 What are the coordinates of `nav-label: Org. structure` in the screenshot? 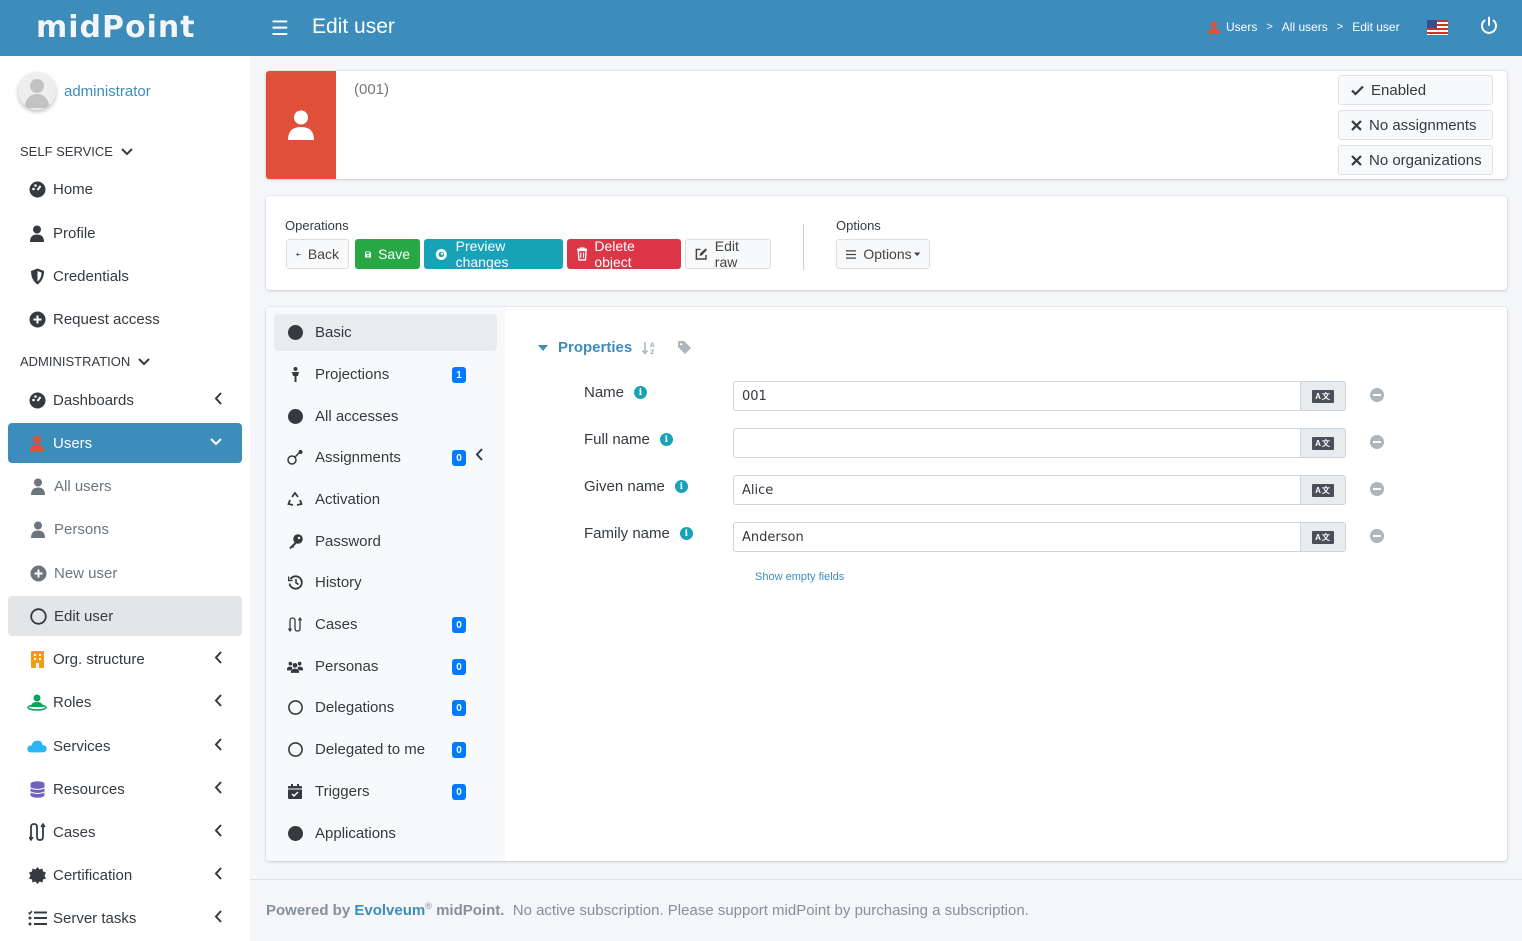 It's located at (99, 659).